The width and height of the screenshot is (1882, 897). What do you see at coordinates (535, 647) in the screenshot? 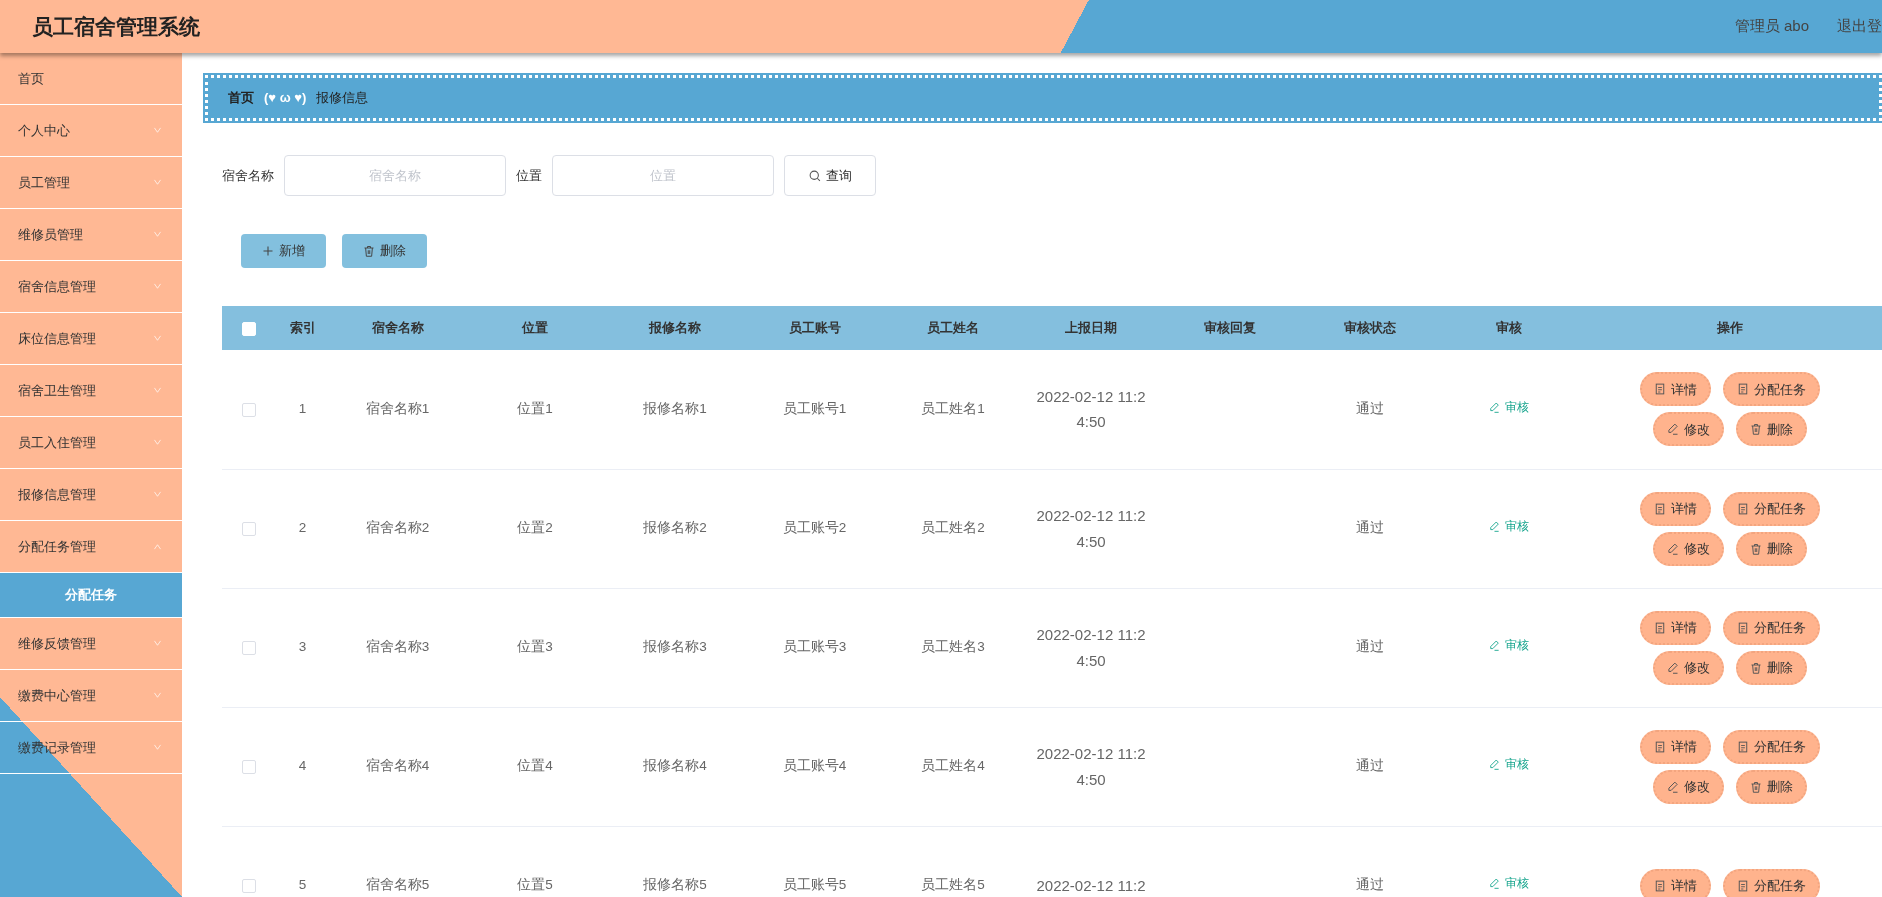
I see `table-cell-text: 位置3` at bounding box center [535, 647].